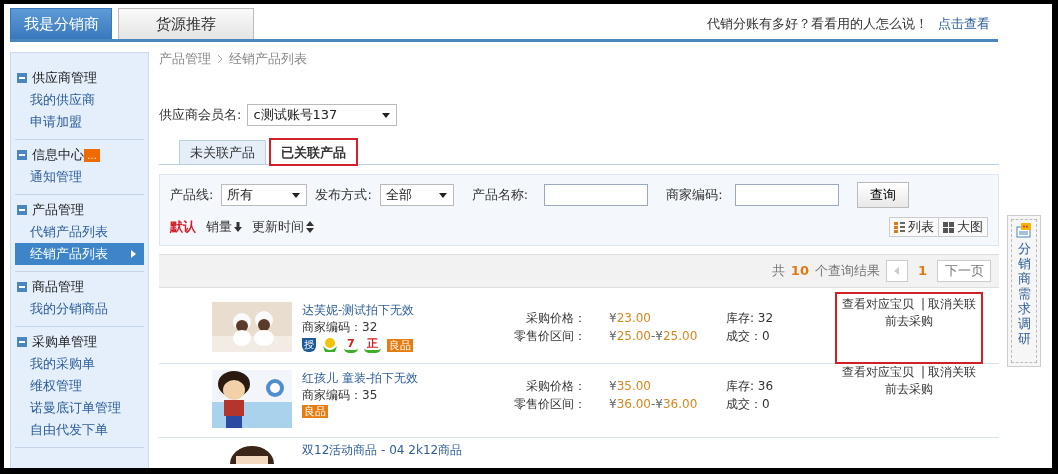 The image size is (1058, 474). I want to click on field-label: 供应商会员名:, so click(200, 115).